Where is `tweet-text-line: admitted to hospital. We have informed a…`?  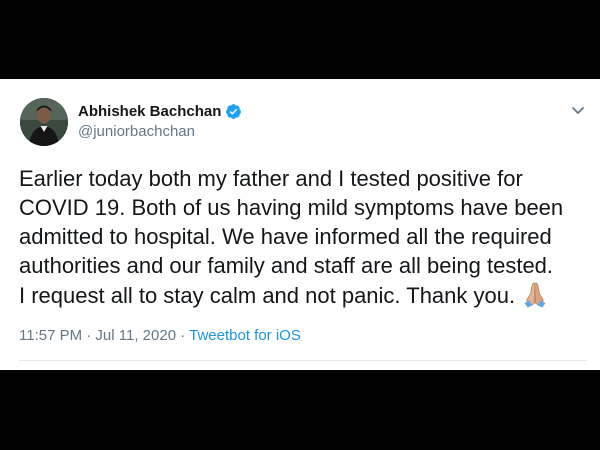 tweet-text-line: admitted to hospital. We have informed a… is located at coordinates (285, 236).